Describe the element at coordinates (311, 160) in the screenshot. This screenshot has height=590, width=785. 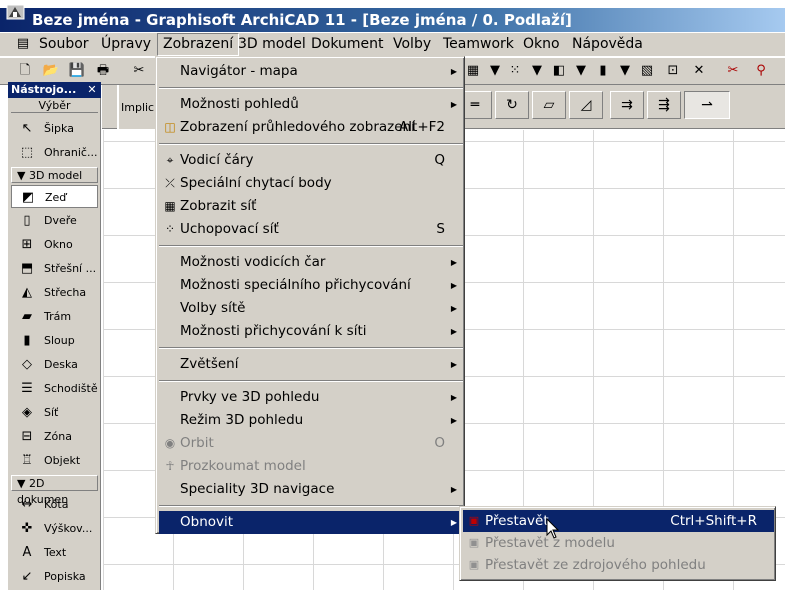
I see `menu-item-vodici-cary: ⌖ Vodicí čáry Q` at that location.